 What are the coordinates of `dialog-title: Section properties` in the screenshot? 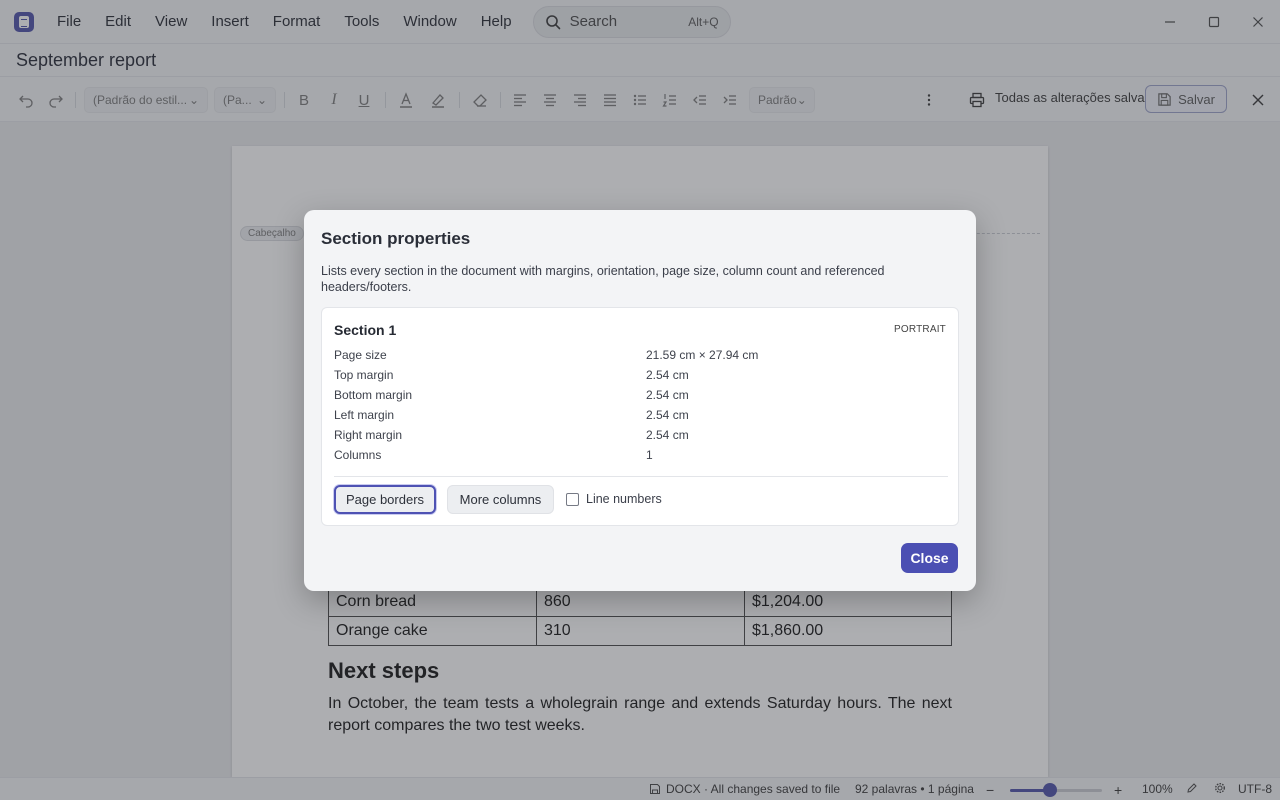 It's located at (396, 238).